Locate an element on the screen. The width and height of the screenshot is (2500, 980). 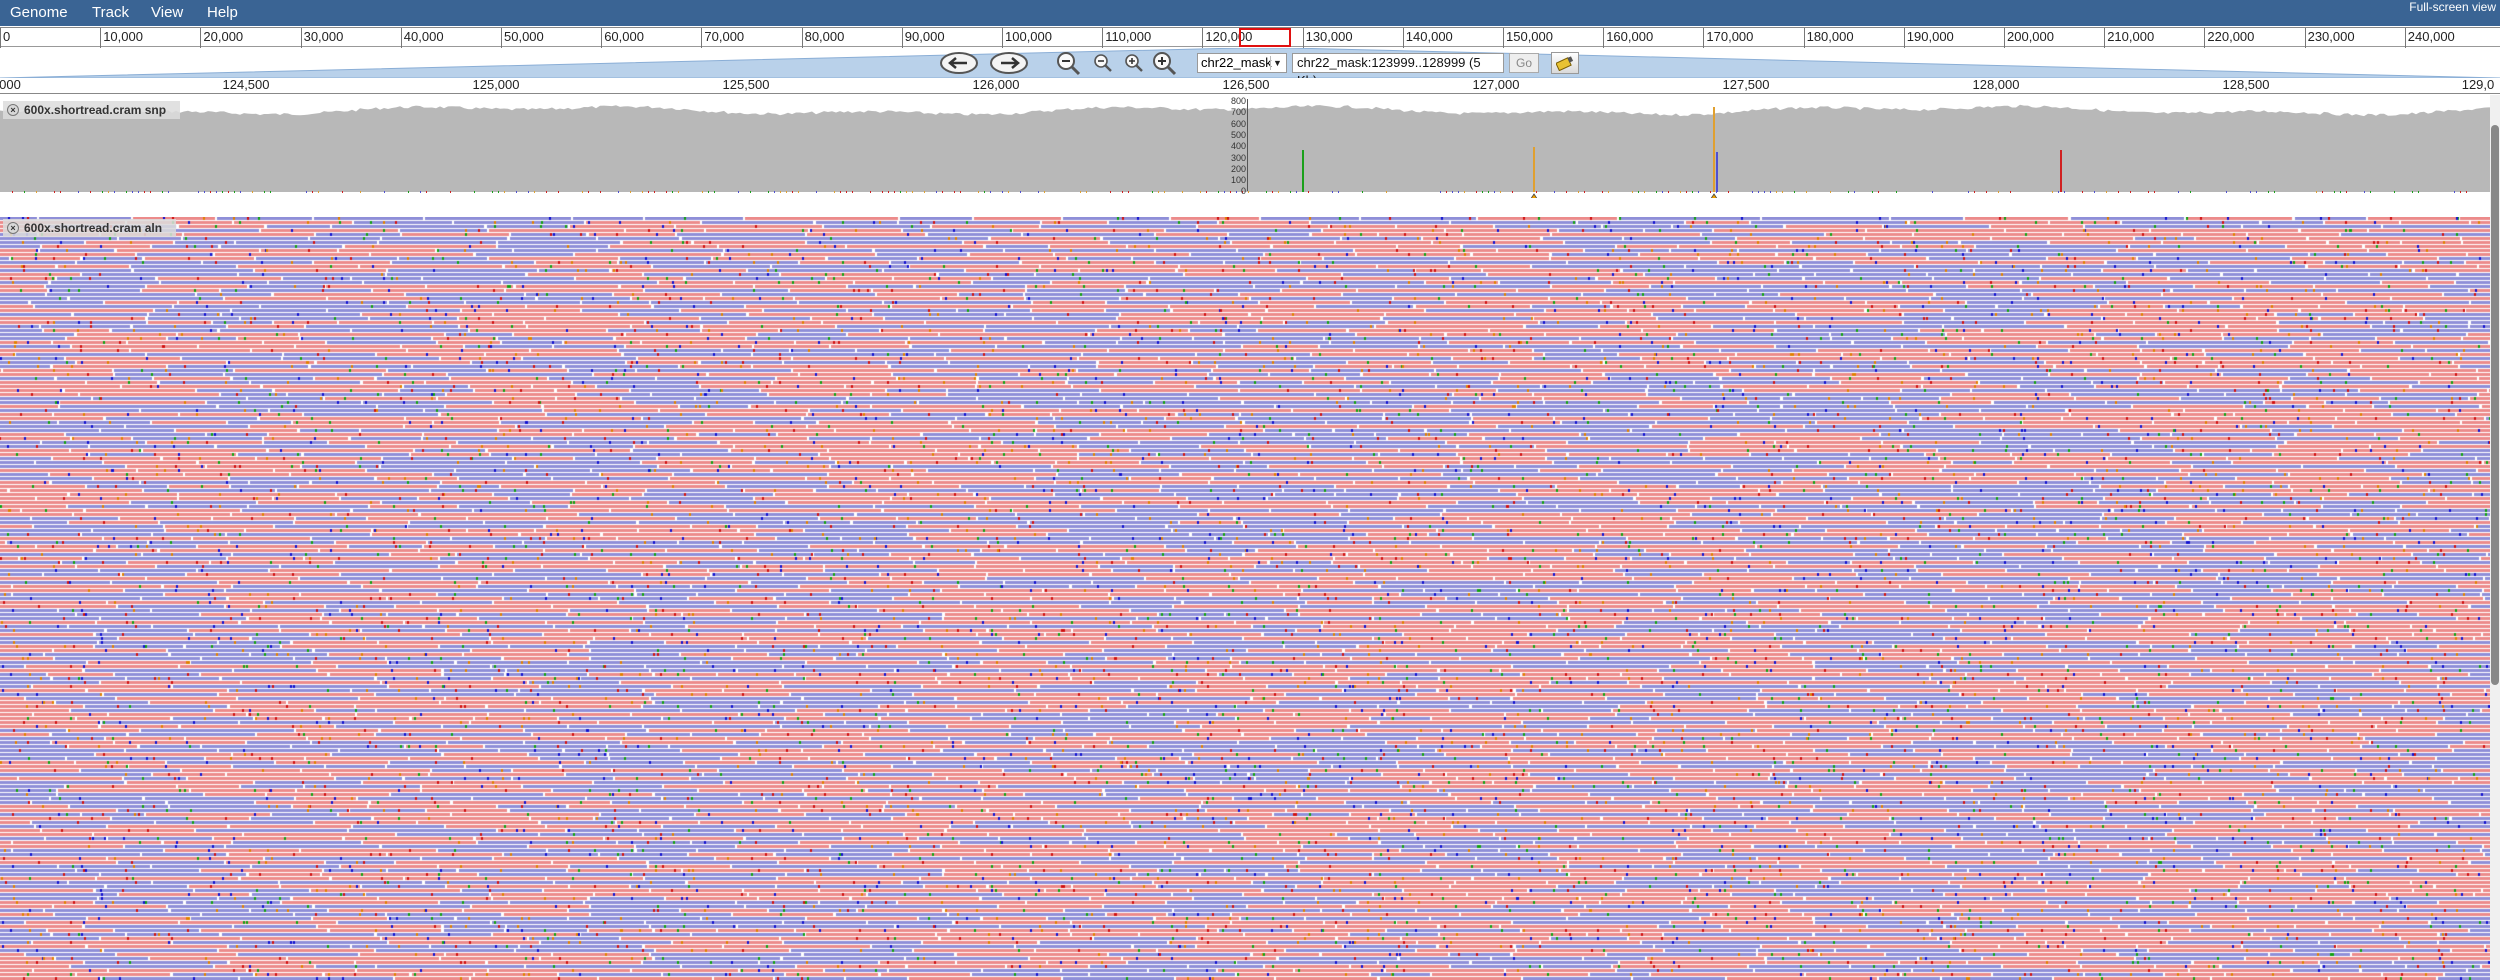
overview-tick-label: 80,000 is located at coordinates (822, 38).